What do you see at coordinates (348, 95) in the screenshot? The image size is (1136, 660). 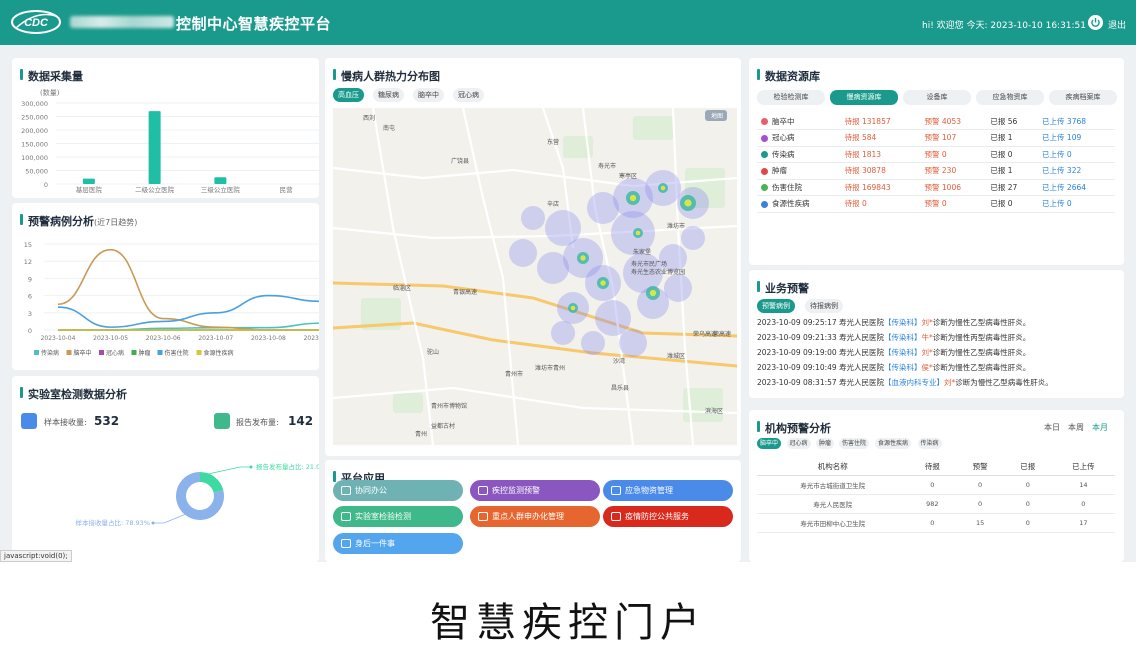 I see `heatmap-tab: 高血压` at bounding box center [348, 95].